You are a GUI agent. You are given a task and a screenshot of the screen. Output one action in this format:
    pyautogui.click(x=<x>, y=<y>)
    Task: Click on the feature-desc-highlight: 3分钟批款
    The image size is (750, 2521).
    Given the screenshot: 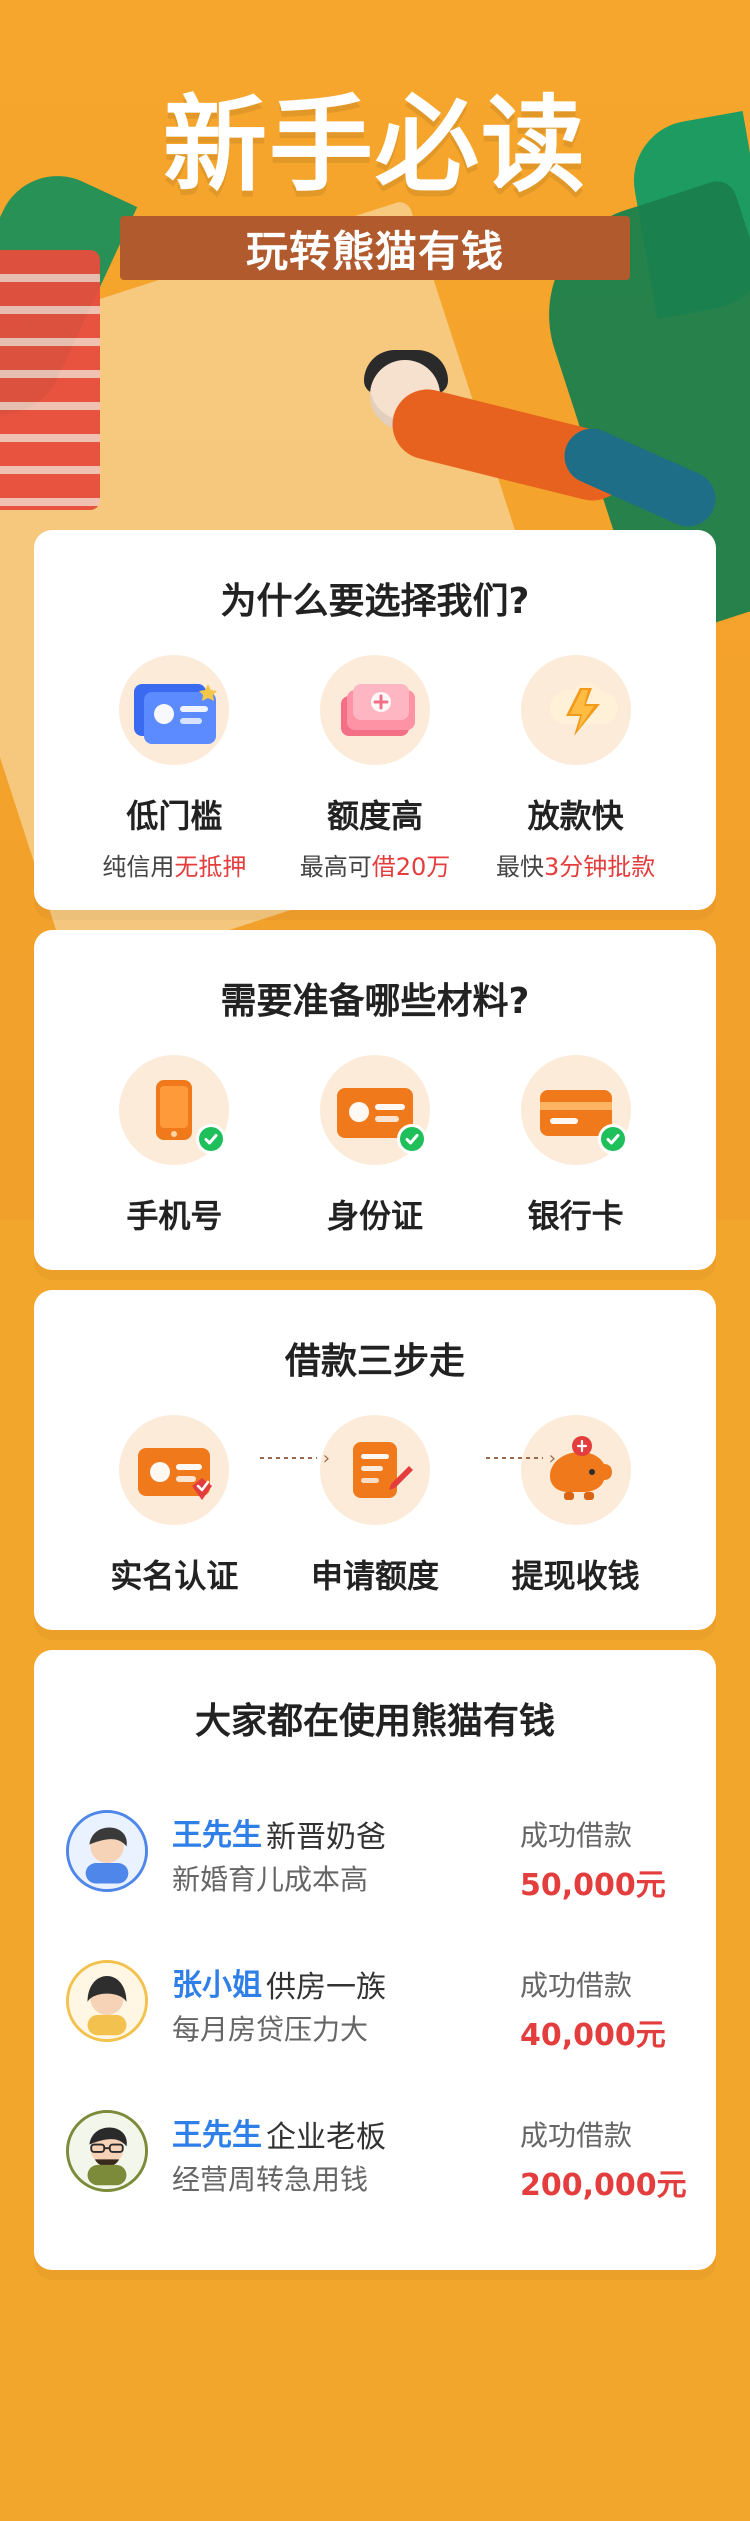 What is the action you would take?
    pyautogui.click(x=600, y=867)
    